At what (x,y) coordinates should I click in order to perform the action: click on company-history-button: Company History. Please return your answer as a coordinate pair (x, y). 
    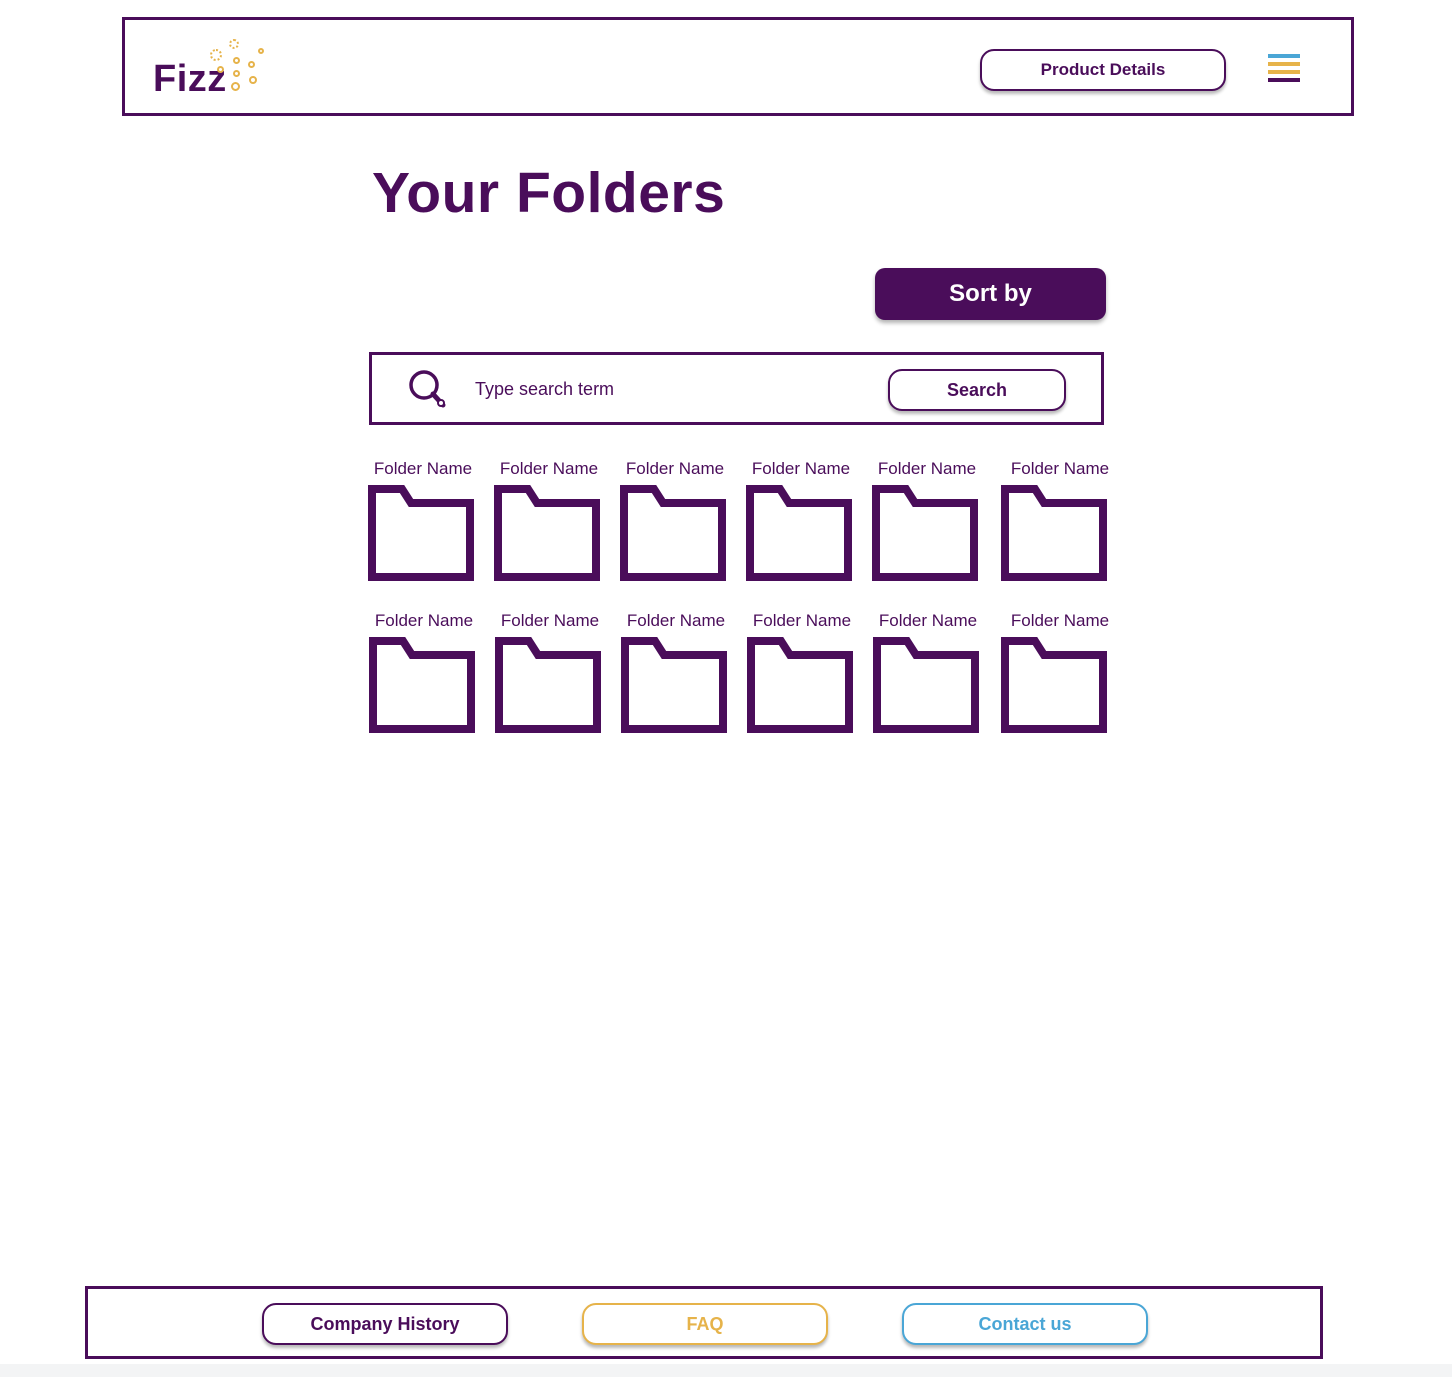
    Looking at the image, I should click on (385, 1324).